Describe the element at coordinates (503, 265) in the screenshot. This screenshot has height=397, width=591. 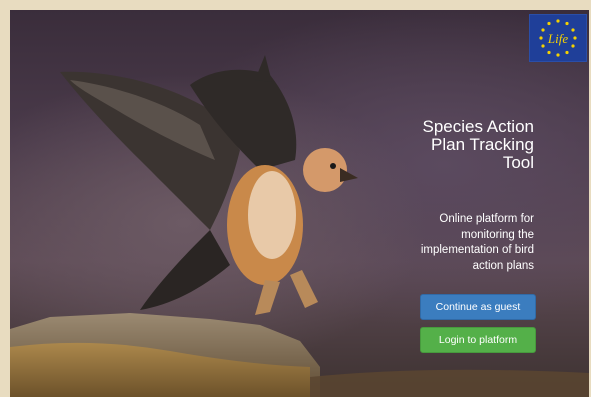
I see `page-subtitle-line: action plans` at that location.